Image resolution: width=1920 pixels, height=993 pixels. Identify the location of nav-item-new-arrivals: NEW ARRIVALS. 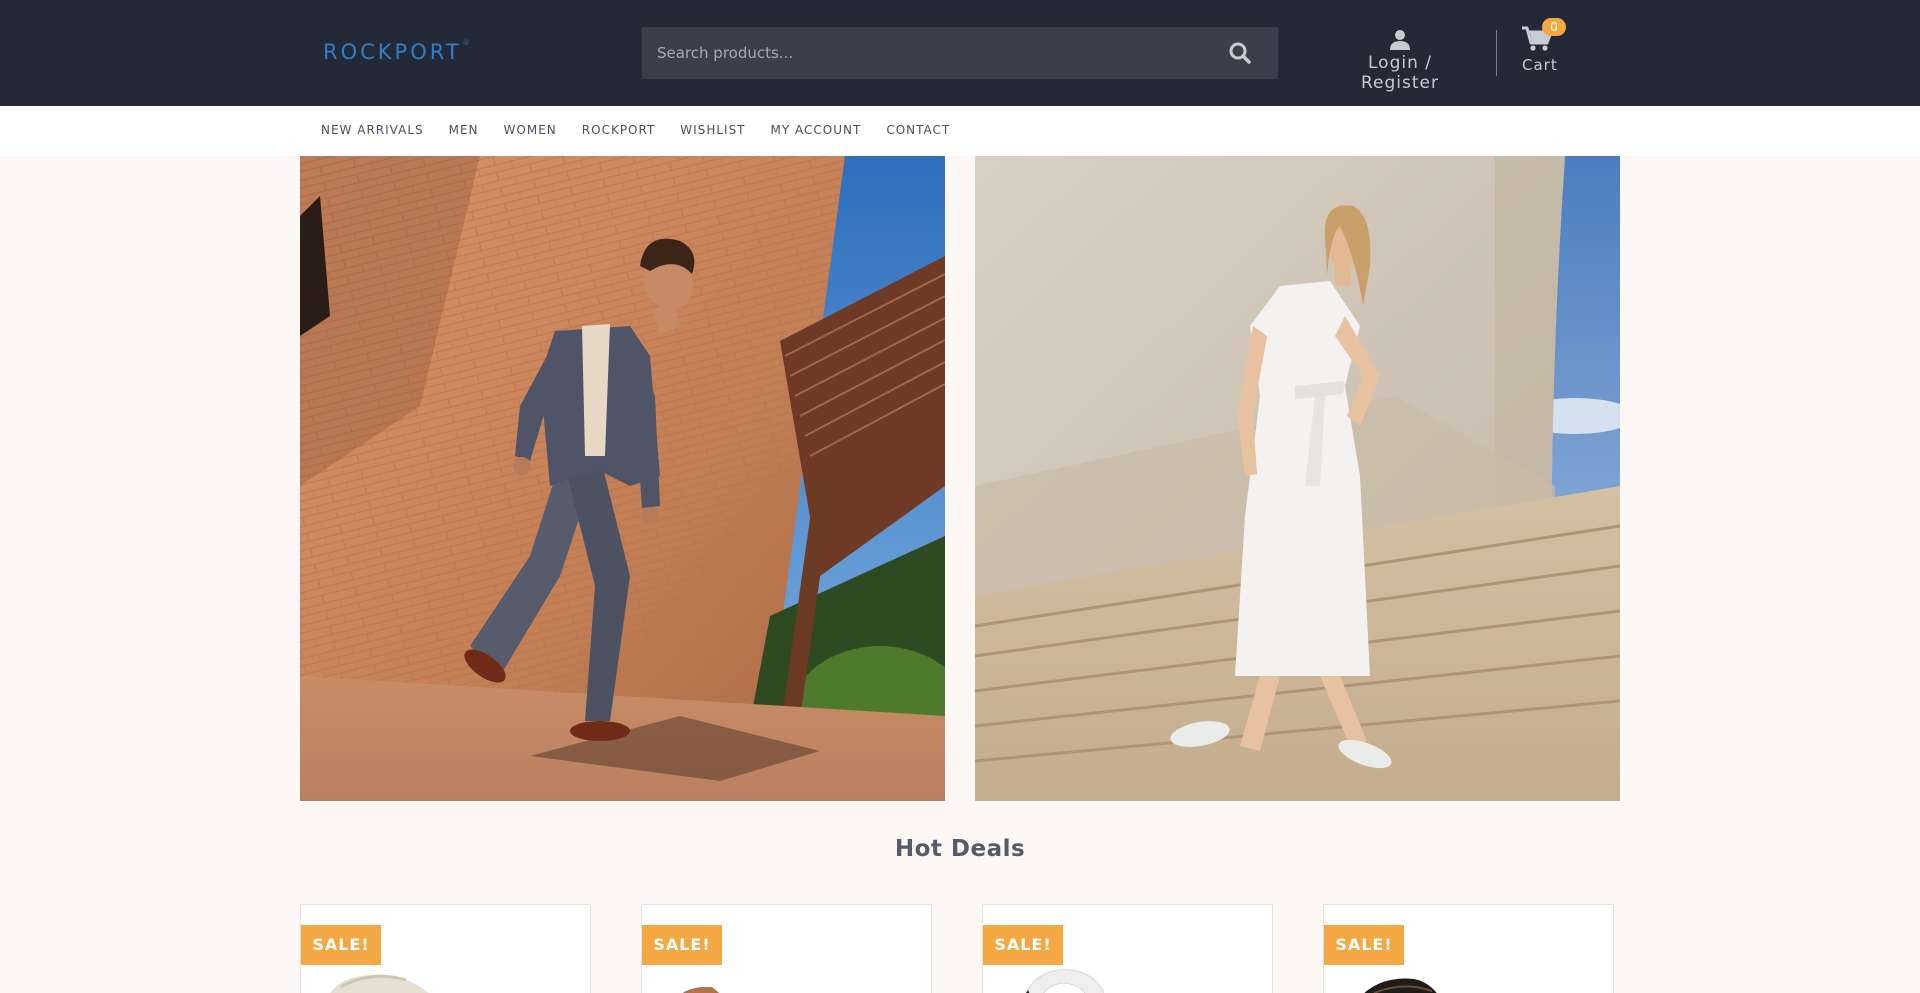
(372, 130).